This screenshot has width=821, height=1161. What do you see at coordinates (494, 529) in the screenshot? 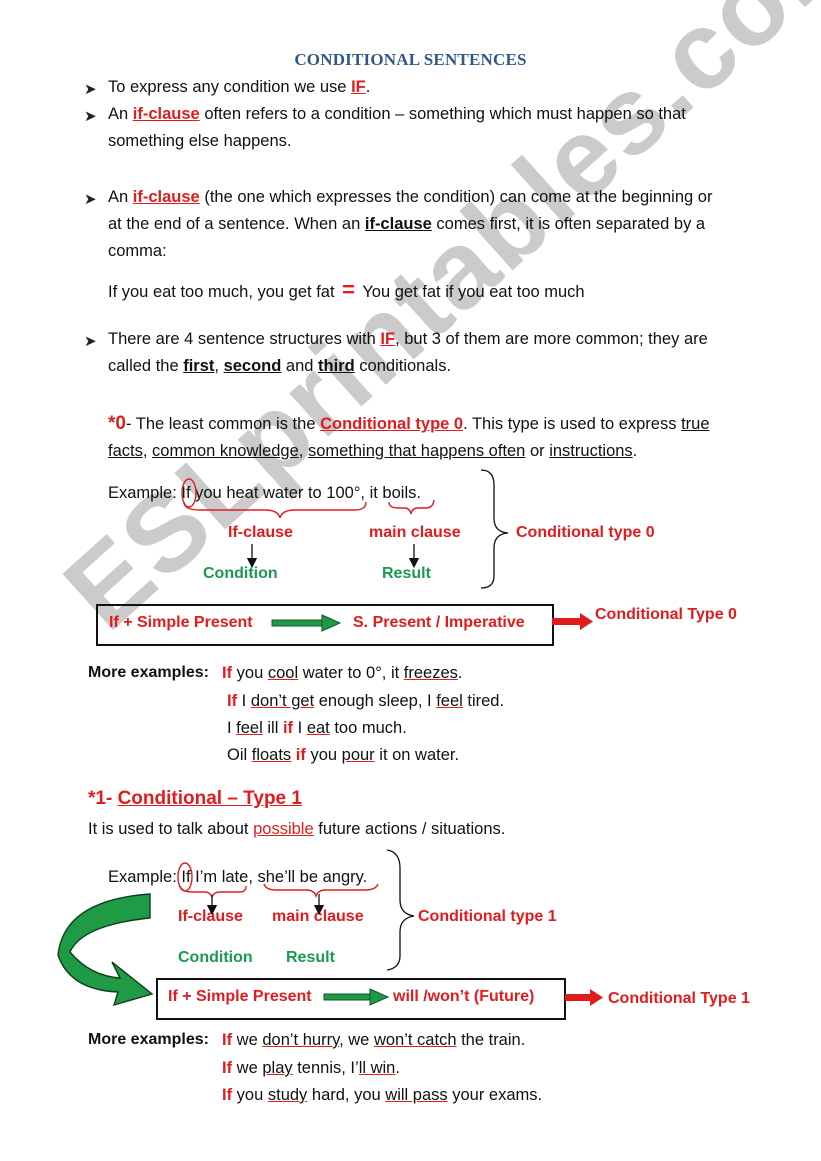
I see `right-brace-type0` at bounding box center [494, 529].